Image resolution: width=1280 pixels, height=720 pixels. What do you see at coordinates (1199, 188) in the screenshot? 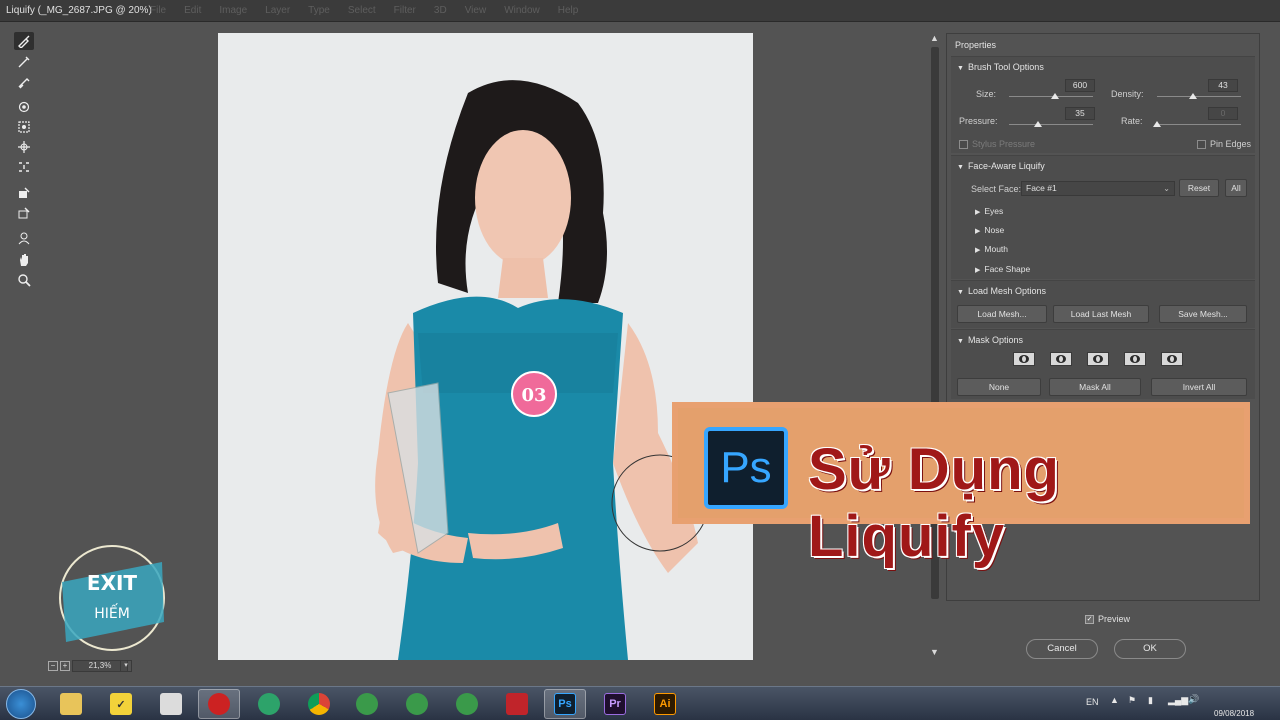
I see `reset-button: Reset` at bounding box center [1199, 188].